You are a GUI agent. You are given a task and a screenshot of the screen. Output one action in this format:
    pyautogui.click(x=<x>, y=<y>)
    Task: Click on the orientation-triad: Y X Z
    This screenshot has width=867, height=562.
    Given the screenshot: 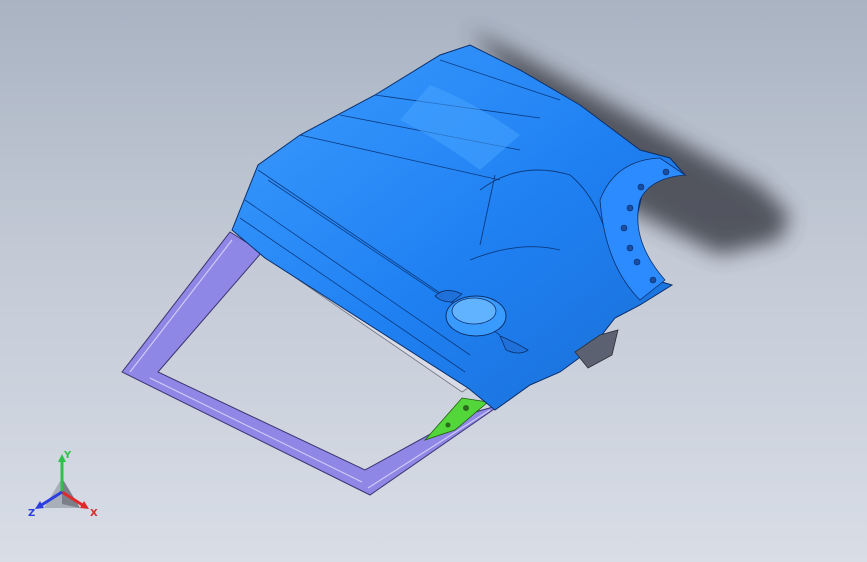 What is the action you would take?
    pyautogui.click(x=64, y=484)
    